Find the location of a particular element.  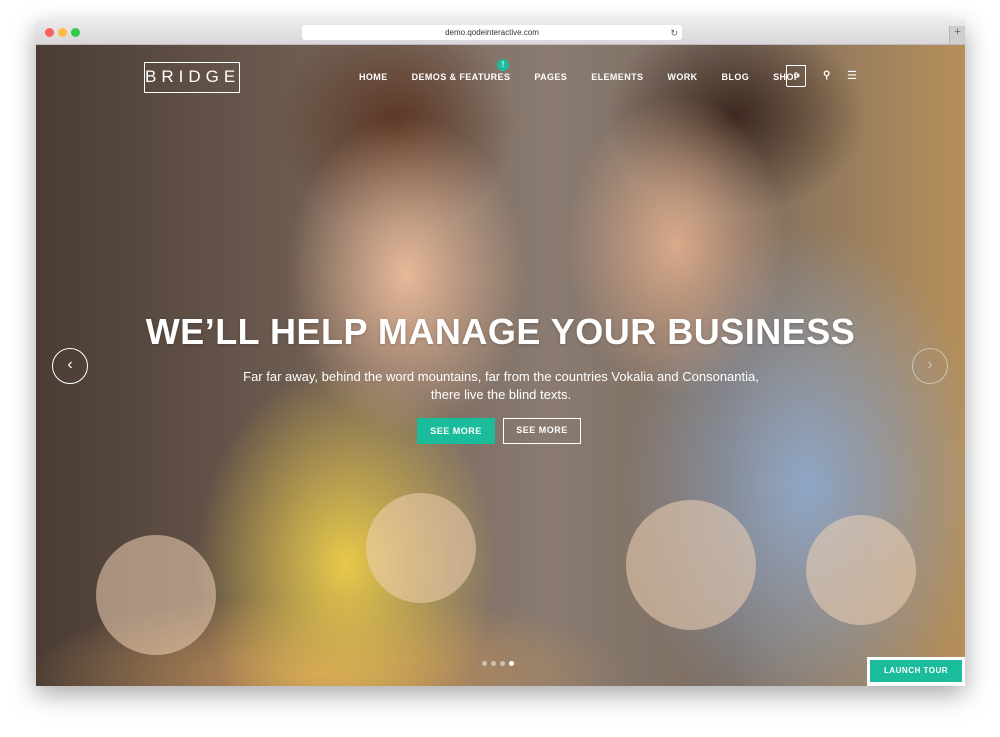

nav-pages: PAGES is located at coordinates (550, 77).